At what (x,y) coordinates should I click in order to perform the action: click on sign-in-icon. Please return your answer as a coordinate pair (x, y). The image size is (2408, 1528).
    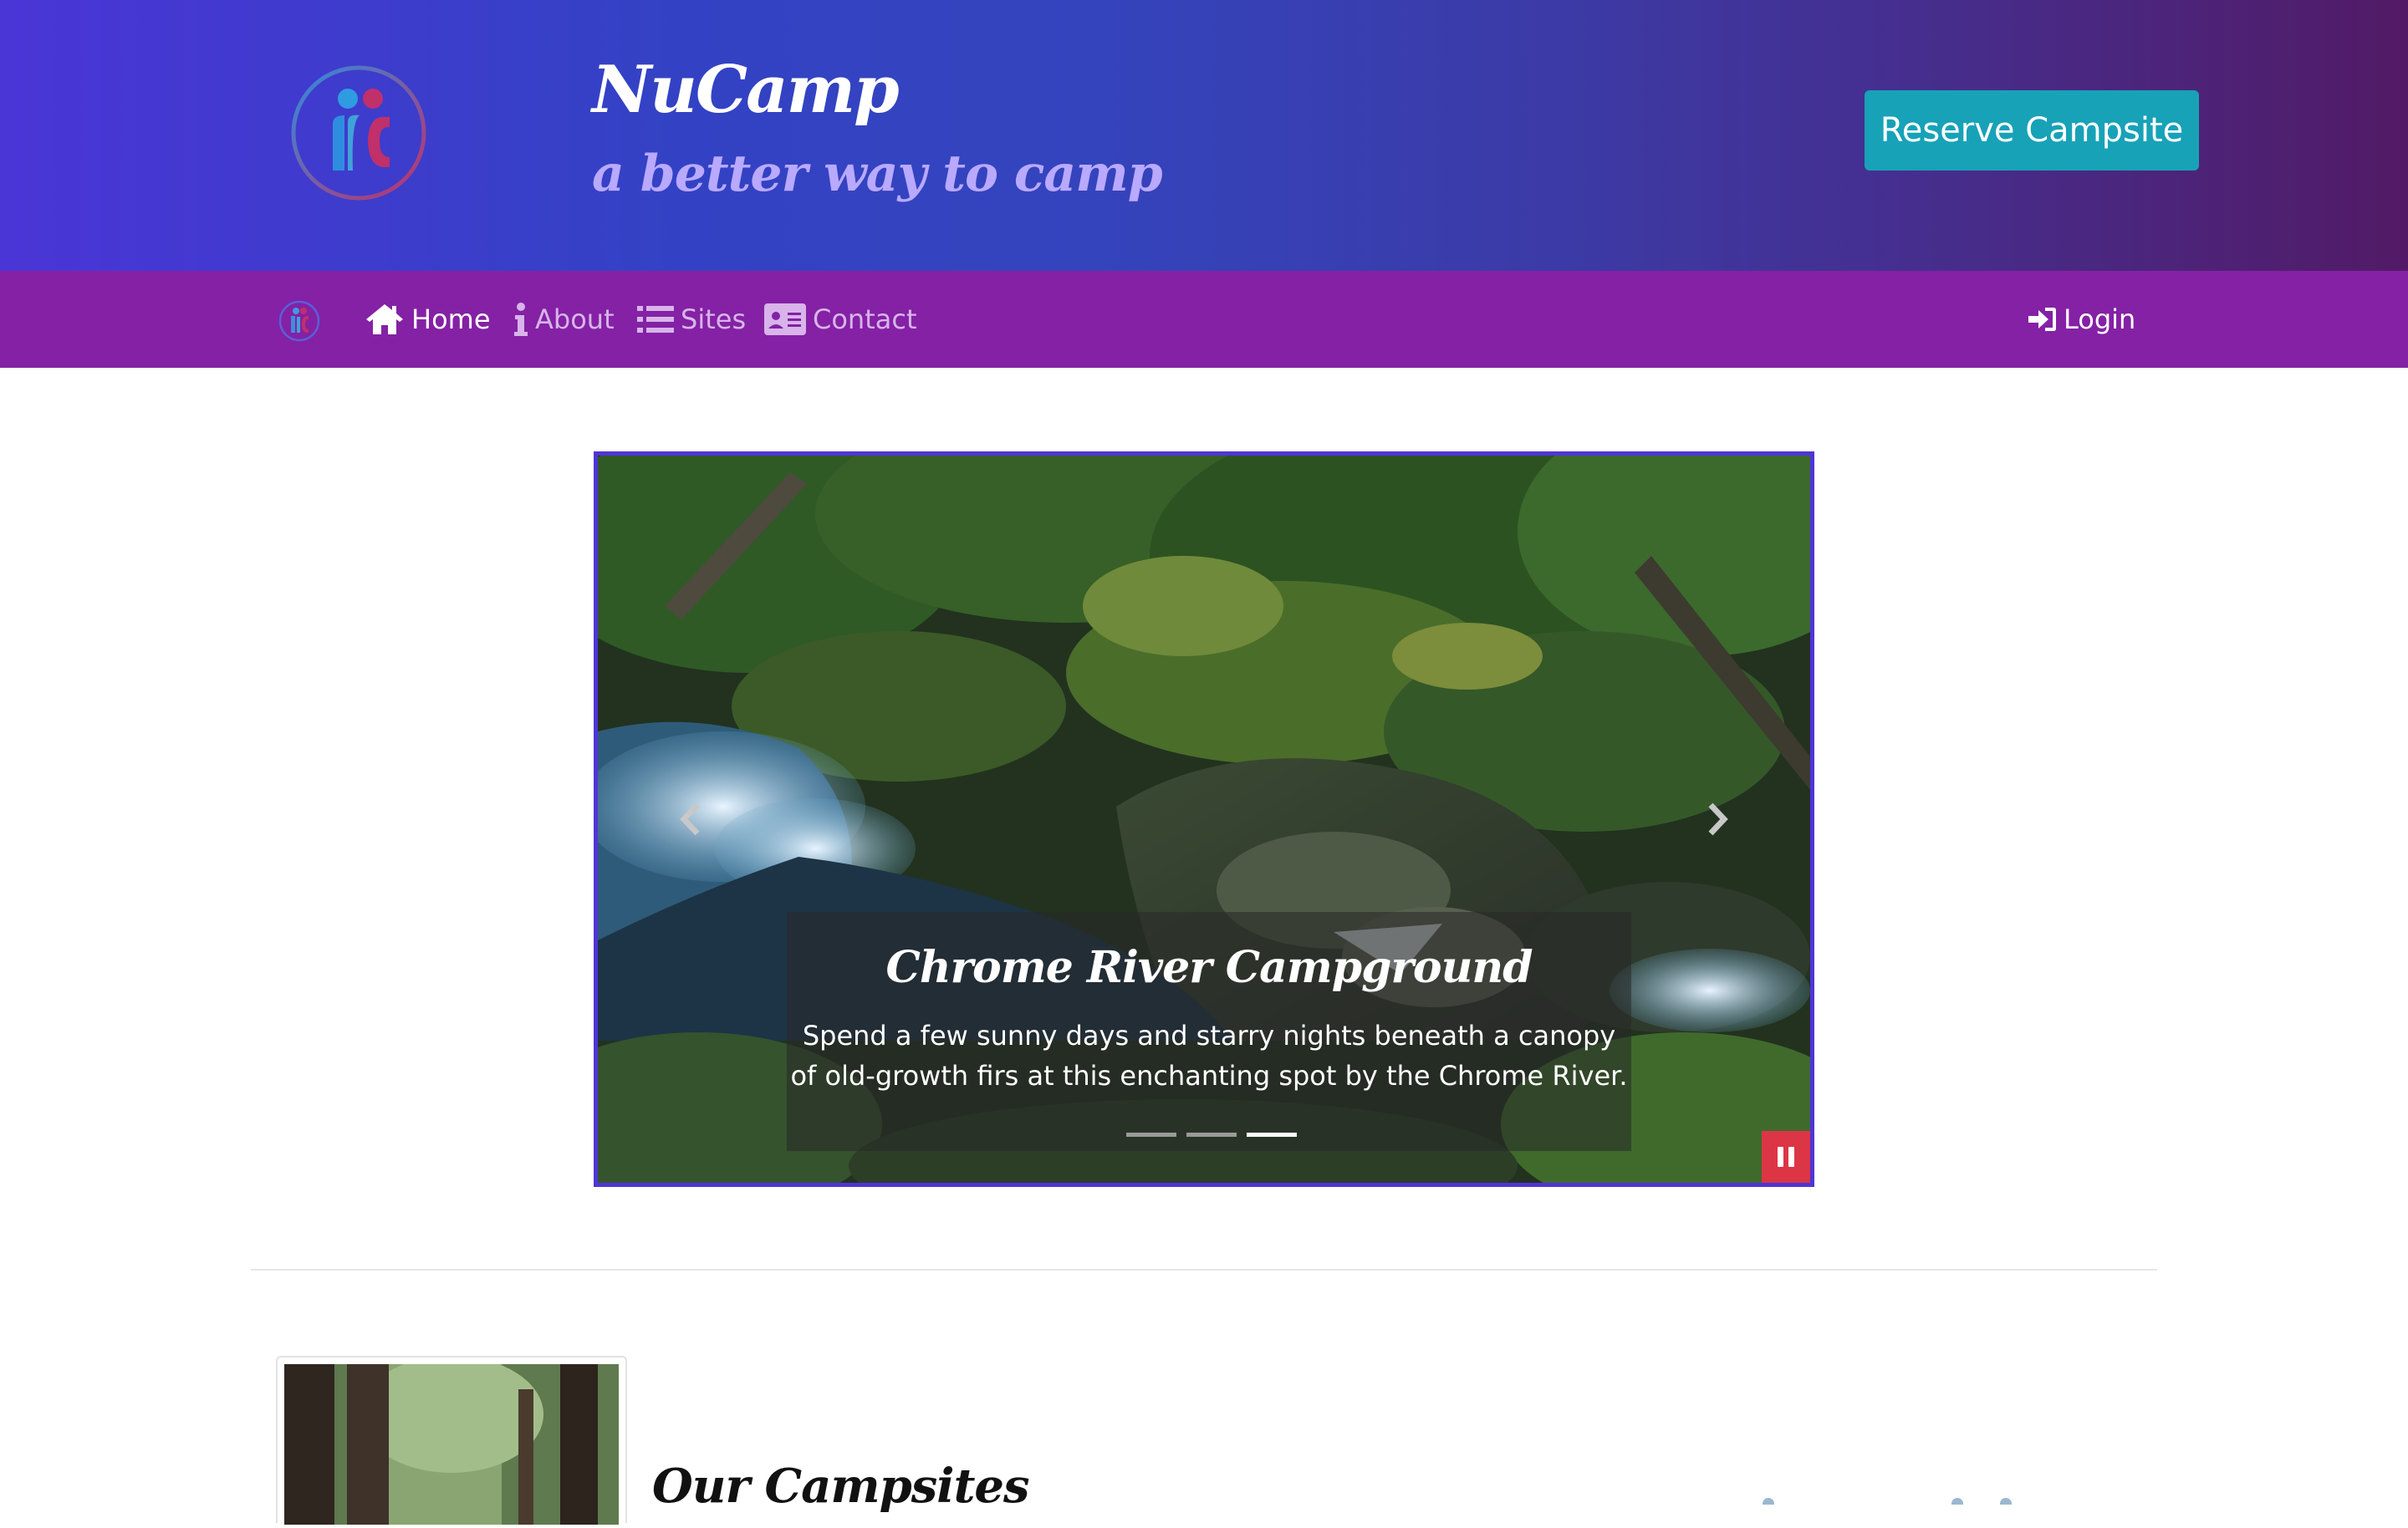
    Looking at the image, I should click on (2042, 319).